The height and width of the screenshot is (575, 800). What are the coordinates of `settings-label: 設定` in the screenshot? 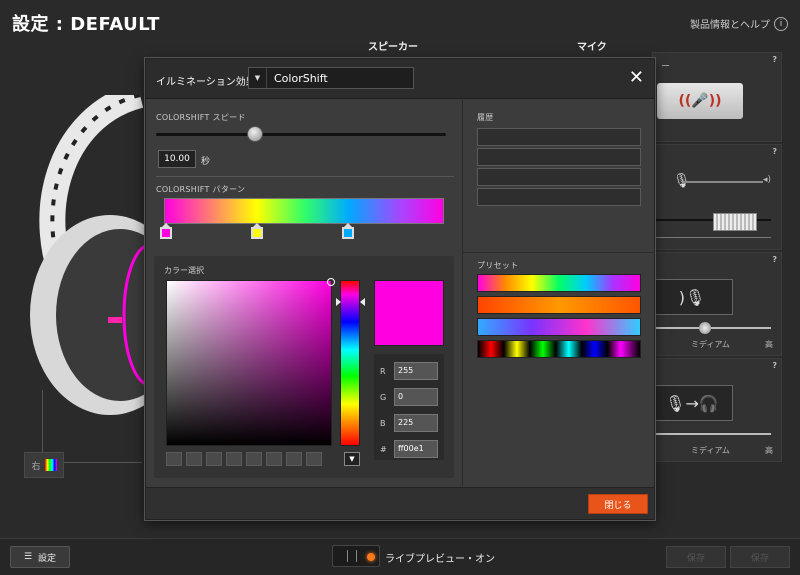 It's located at (47, 558).